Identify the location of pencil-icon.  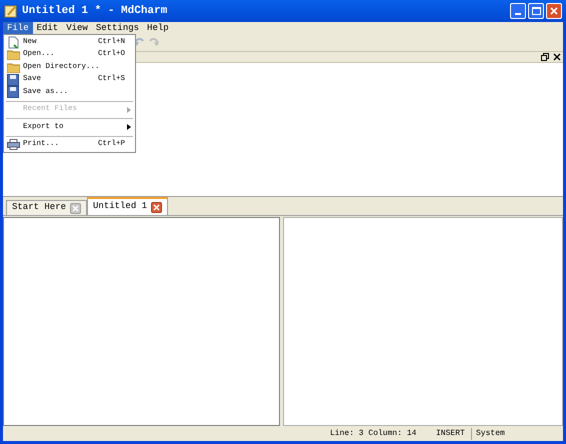
(11, 11).